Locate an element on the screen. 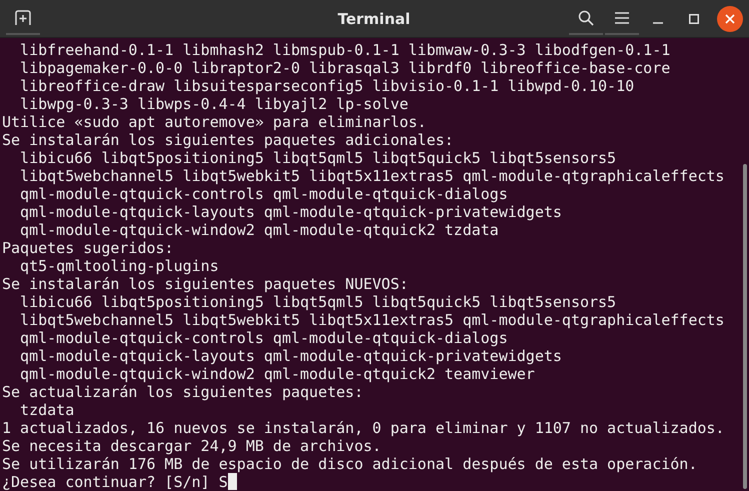 The image size is (749, 491). new-tab-icon is located at coordinates (23, 18).